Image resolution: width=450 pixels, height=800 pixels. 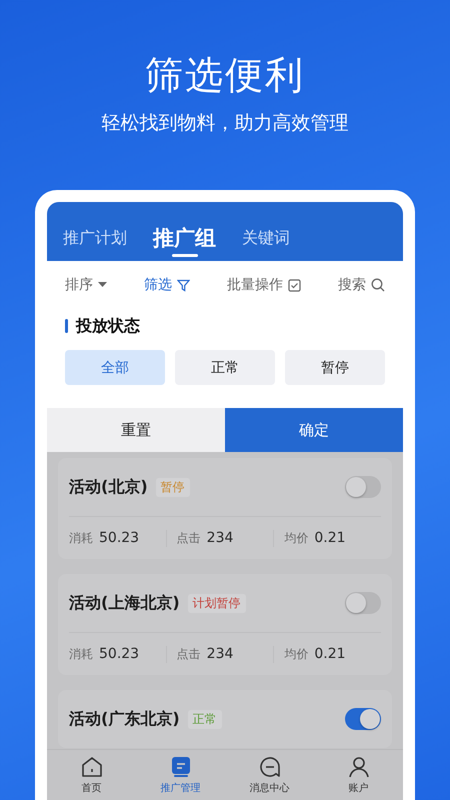 What do you see at coordinates (225, 367) in the screenshot?
I see `status-option: 正常` at bounding box center [225, 367].